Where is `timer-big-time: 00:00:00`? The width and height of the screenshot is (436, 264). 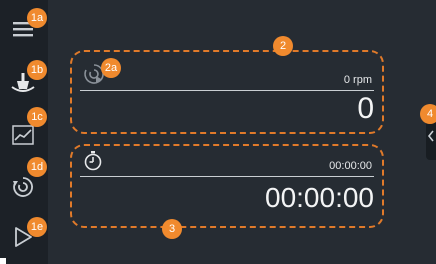 timer-big-time: 00:00:00 is located at coordinates (319, 197).